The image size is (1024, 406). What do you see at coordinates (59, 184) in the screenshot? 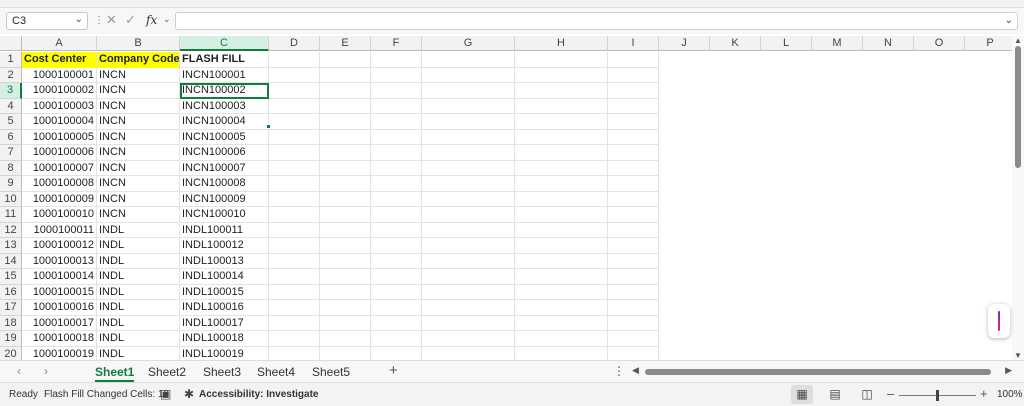
I see `cell-a9: 1000100008` at bounding box center [59, 184].